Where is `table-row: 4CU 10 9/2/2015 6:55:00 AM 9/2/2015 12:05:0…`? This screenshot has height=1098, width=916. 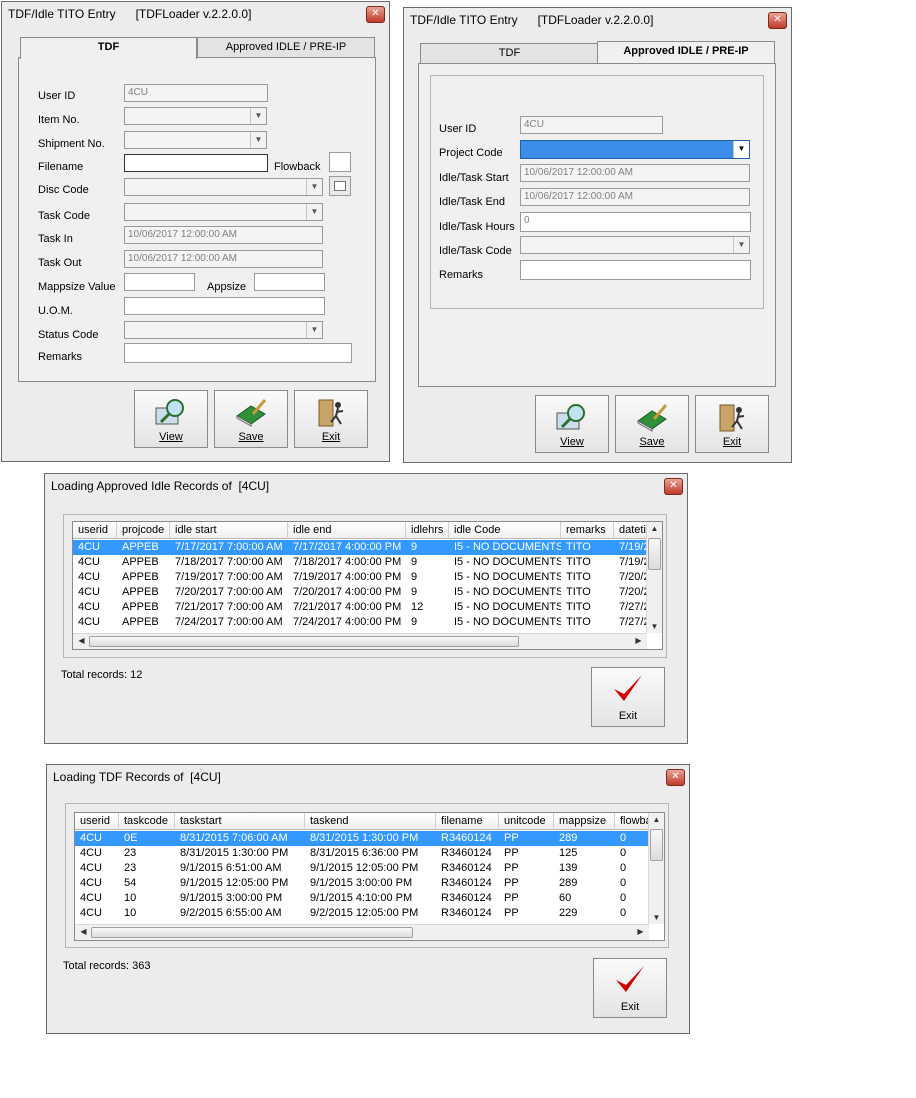
table-row: 4CU 10 9/2/2015 6:55:00 AM 9/2/2015 12:05:0… is located at coordinates (362, 913).